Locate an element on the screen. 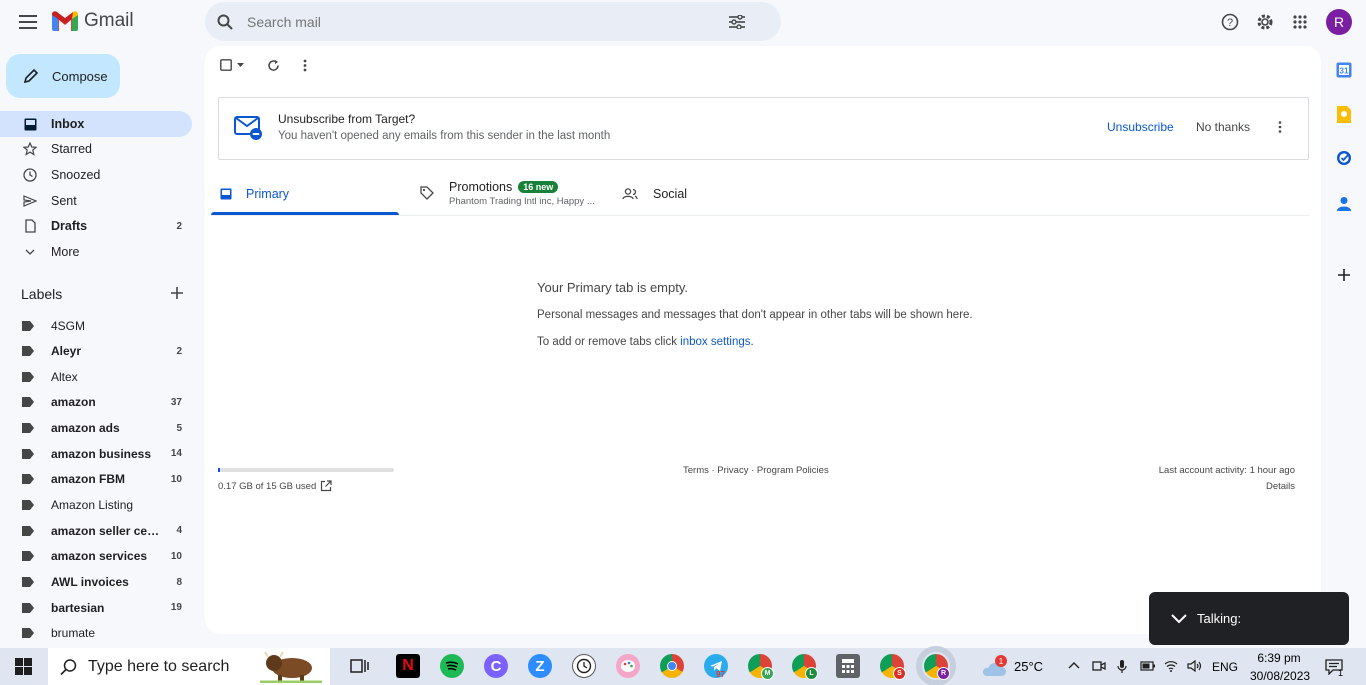  label-name: Aleyr is located at coordinates (66, 351).